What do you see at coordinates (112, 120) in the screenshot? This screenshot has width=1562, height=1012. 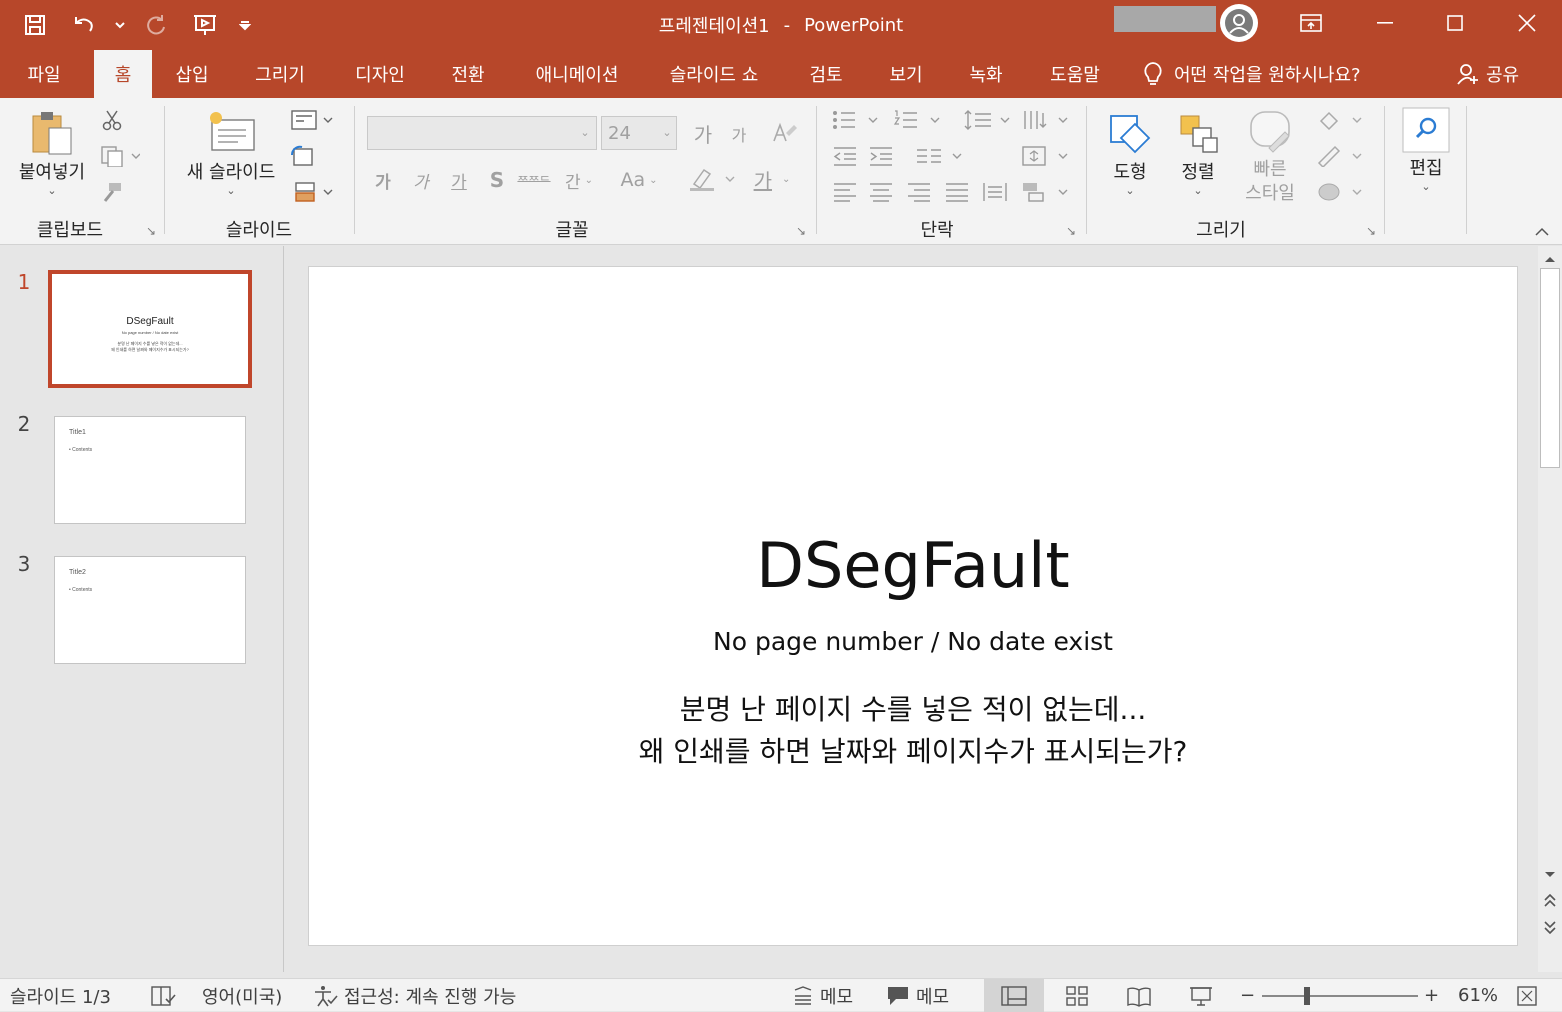 I see `cut-icon` at bounding box center [112, 120].